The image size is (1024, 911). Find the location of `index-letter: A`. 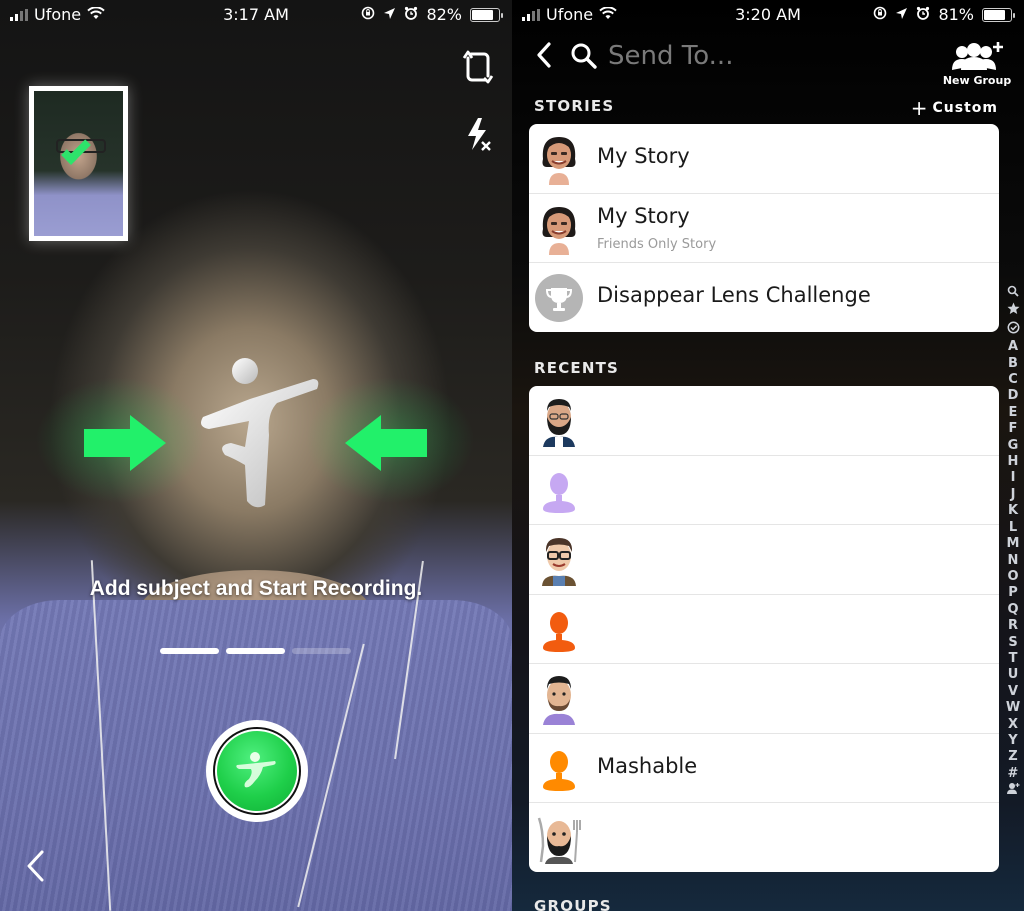

index-letter: A is located at coordinates (1013, 347).